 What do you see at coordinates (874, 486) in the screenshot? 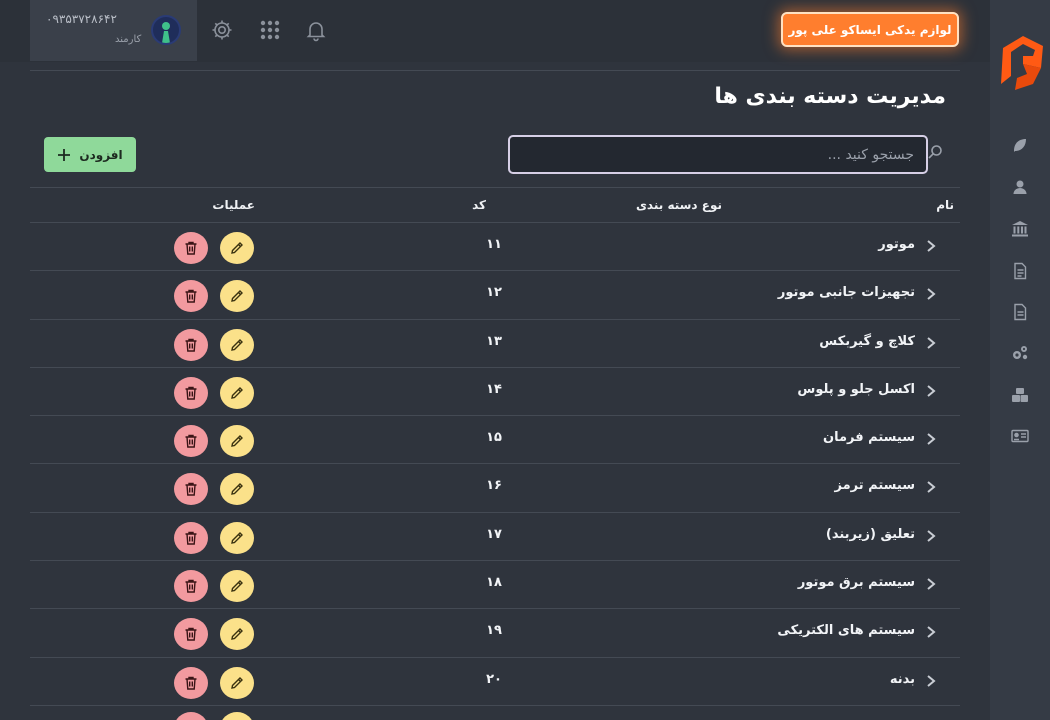
I see `category-name: سیستم ترمز` at bounding box center [874, 486].